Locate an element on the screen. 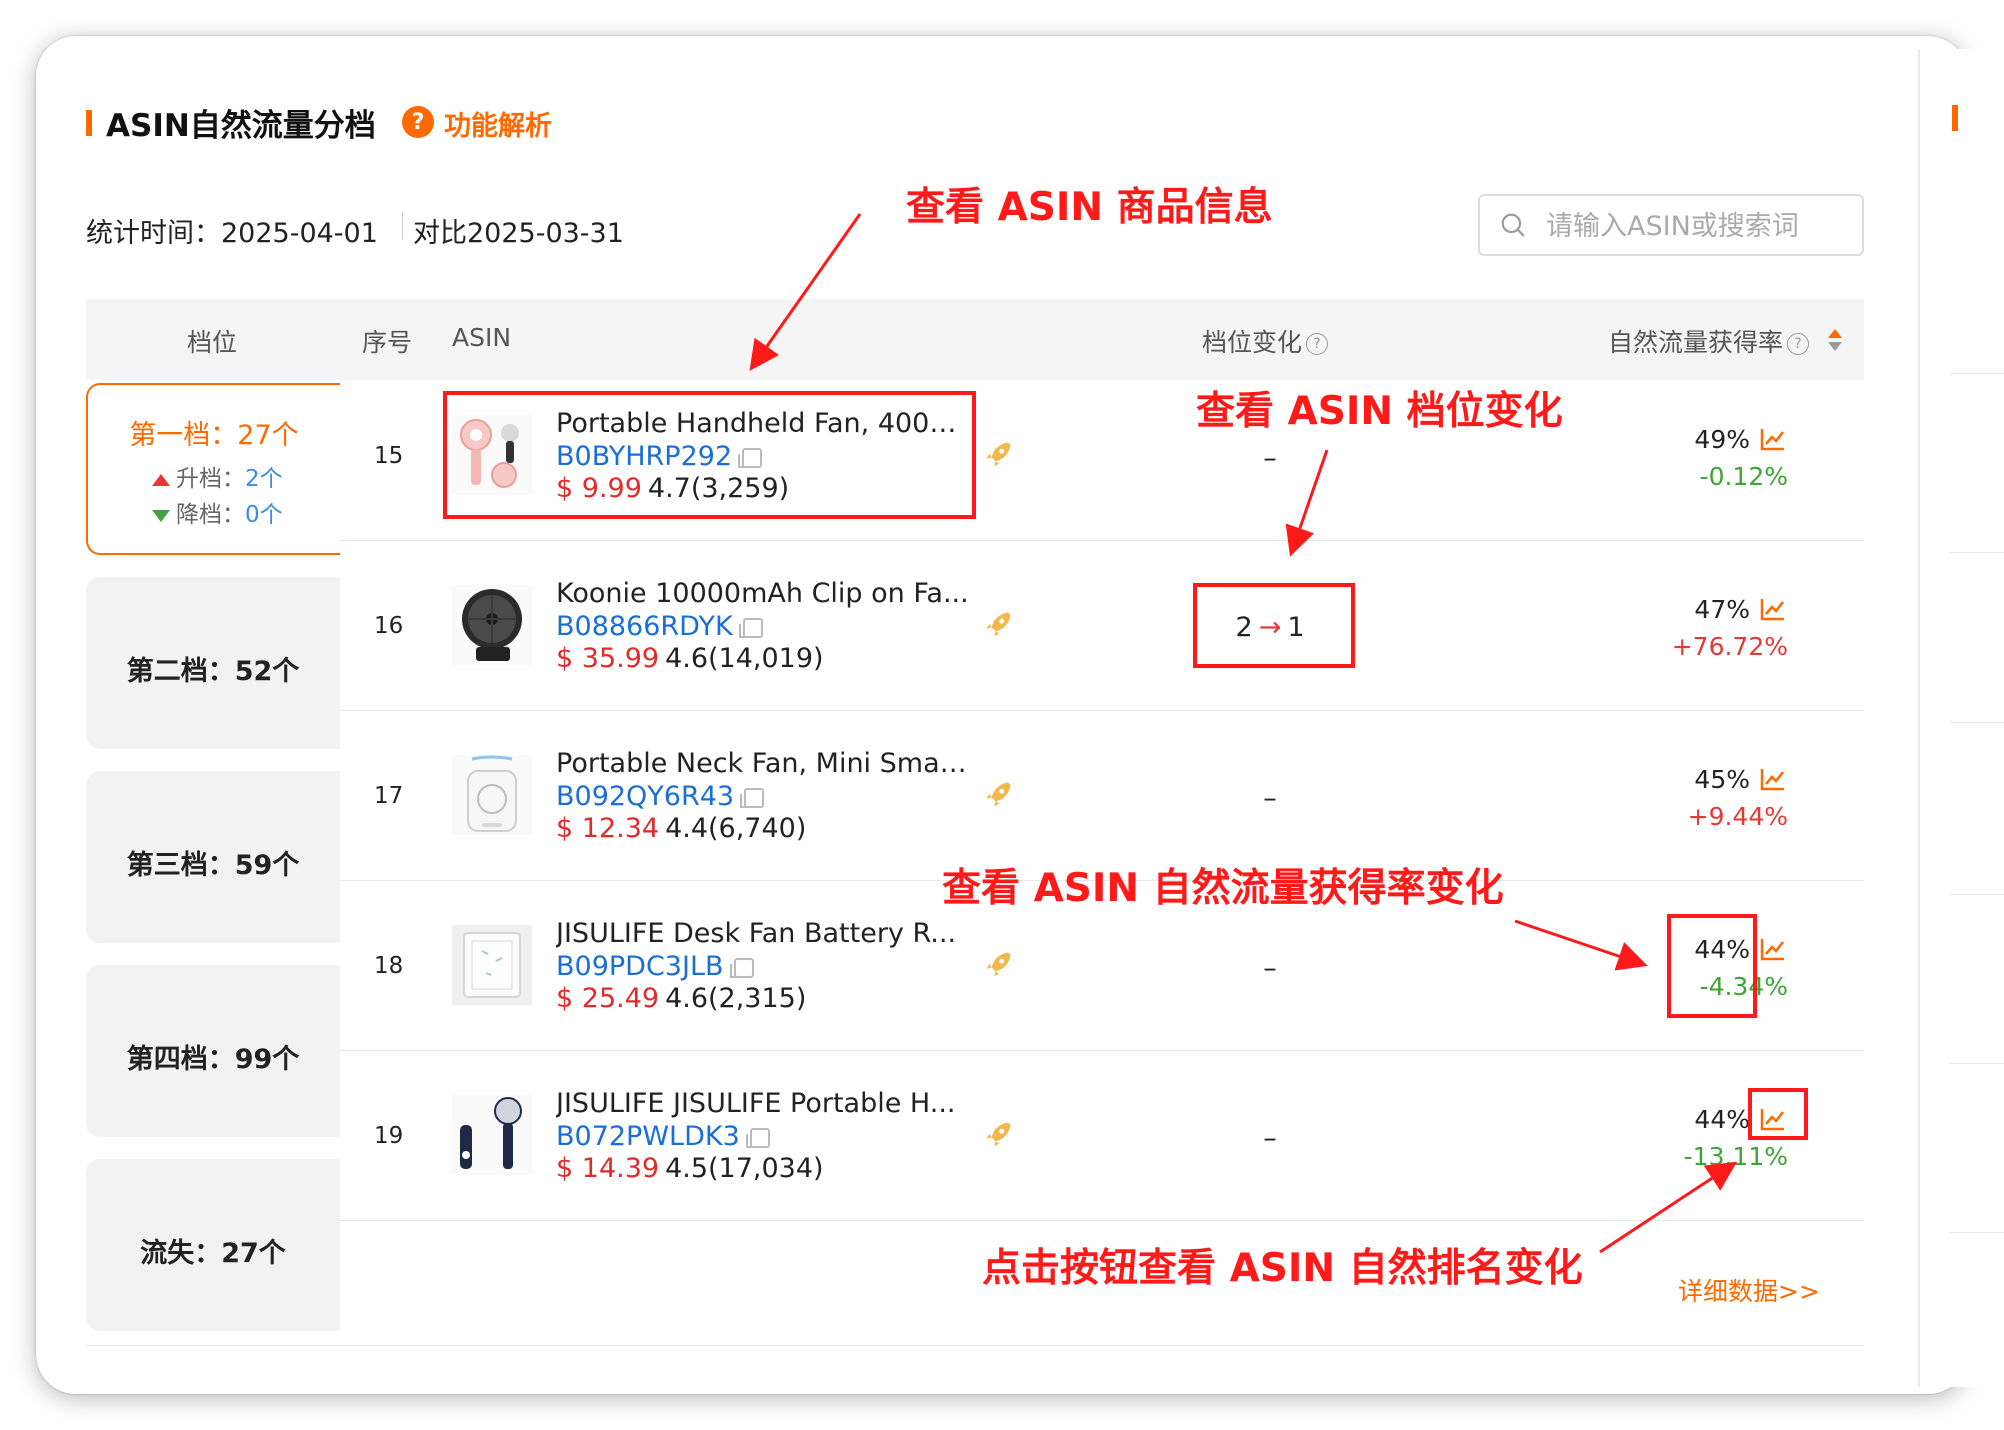  price: $ 14.39 is located at coordinates (608, 1168).